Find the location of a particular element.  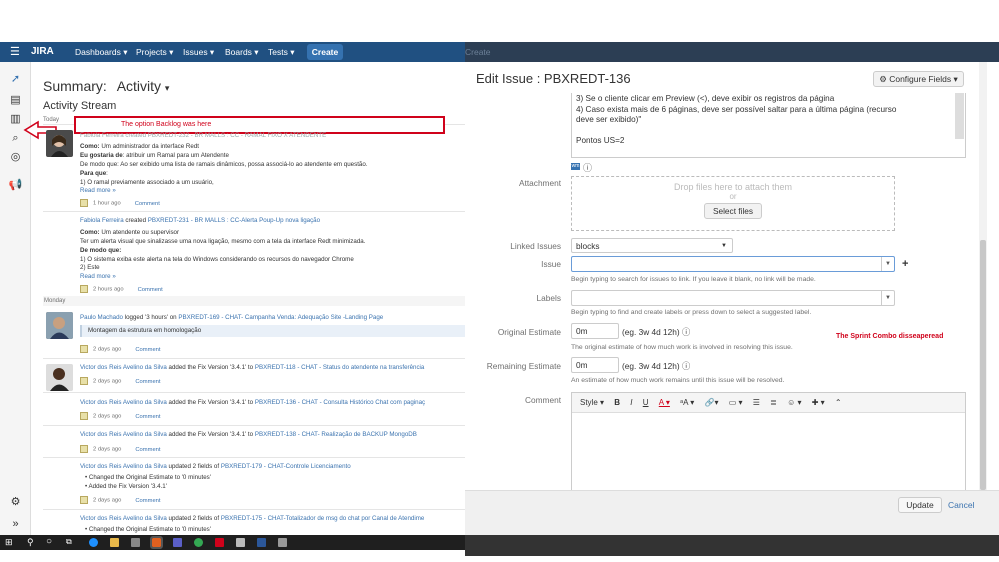

search-icon: ⌕ is located at coordinates (15, 138).